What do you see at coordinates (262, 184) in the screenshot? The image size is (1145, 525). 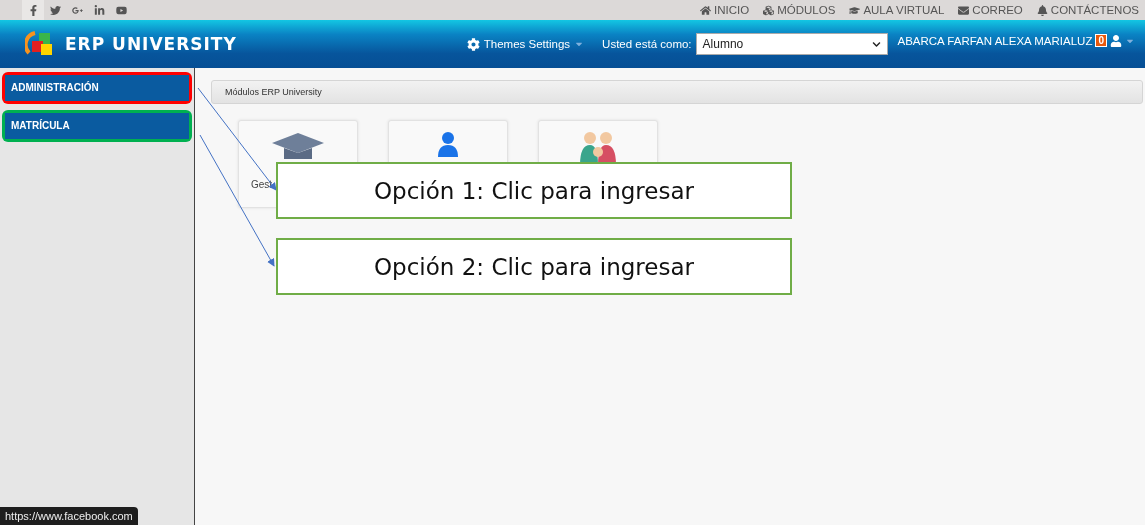 I see `module-label: Gest` at bounding box center [262, 184].